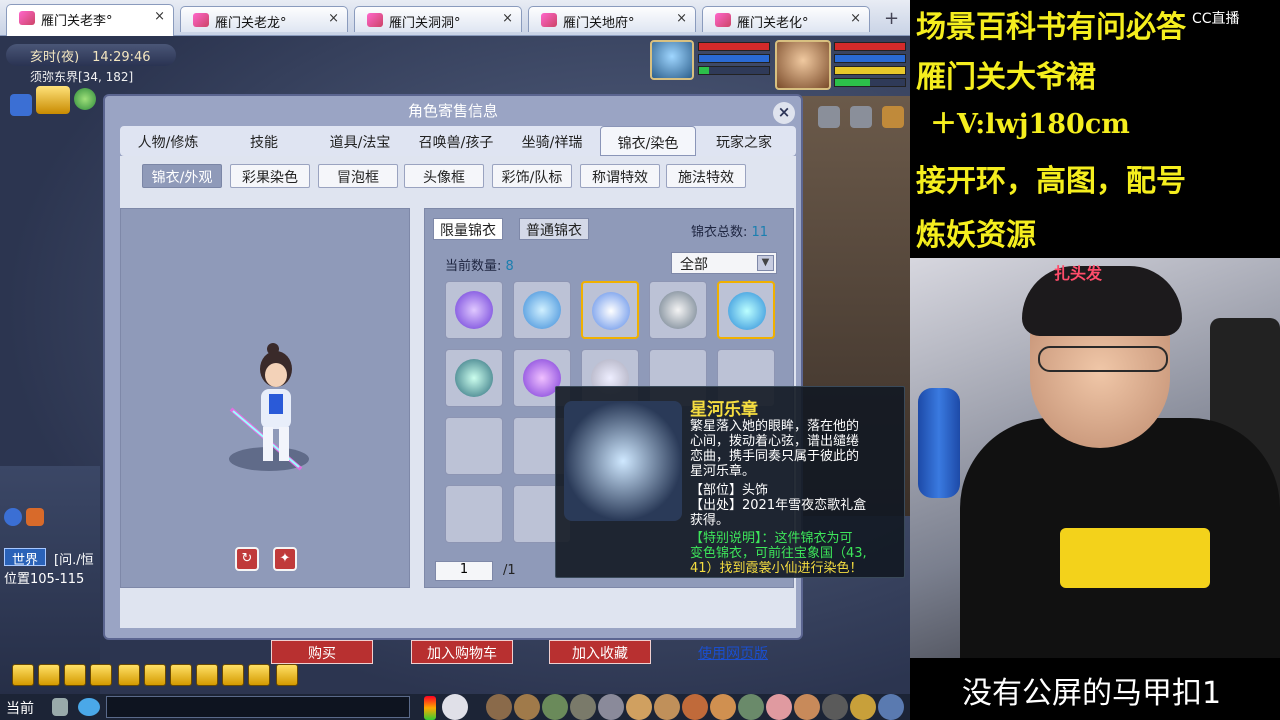 The height and width of the screenshot is (720, 1280). I want to click on tab-home: 玩家之家, so click(744, 141).